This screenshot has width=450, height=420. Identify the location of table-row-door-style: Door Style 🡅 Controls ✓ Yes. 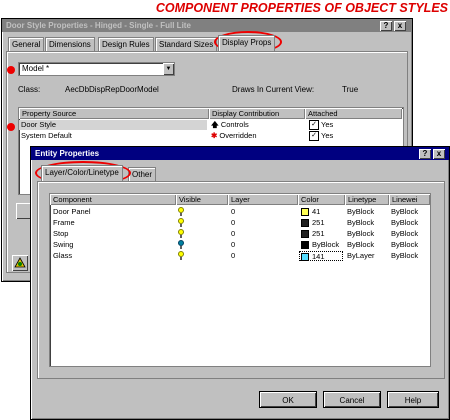
(210, 125).